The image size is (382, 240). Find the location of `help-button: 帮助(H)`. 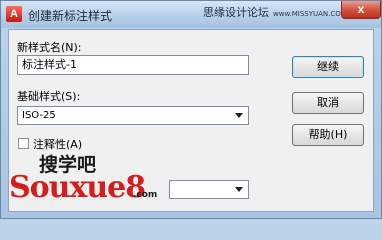

help-button: 帮助(H) is located at coordinates (328, 135).